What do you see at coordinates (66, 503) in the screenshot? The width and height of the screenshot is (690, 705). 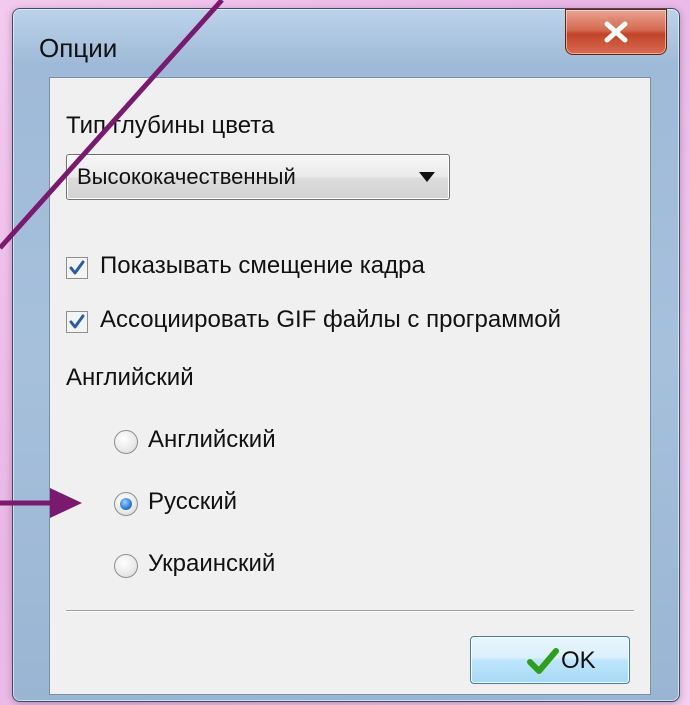 I see `arrow-head-icon` at bounding box center [66, 503].